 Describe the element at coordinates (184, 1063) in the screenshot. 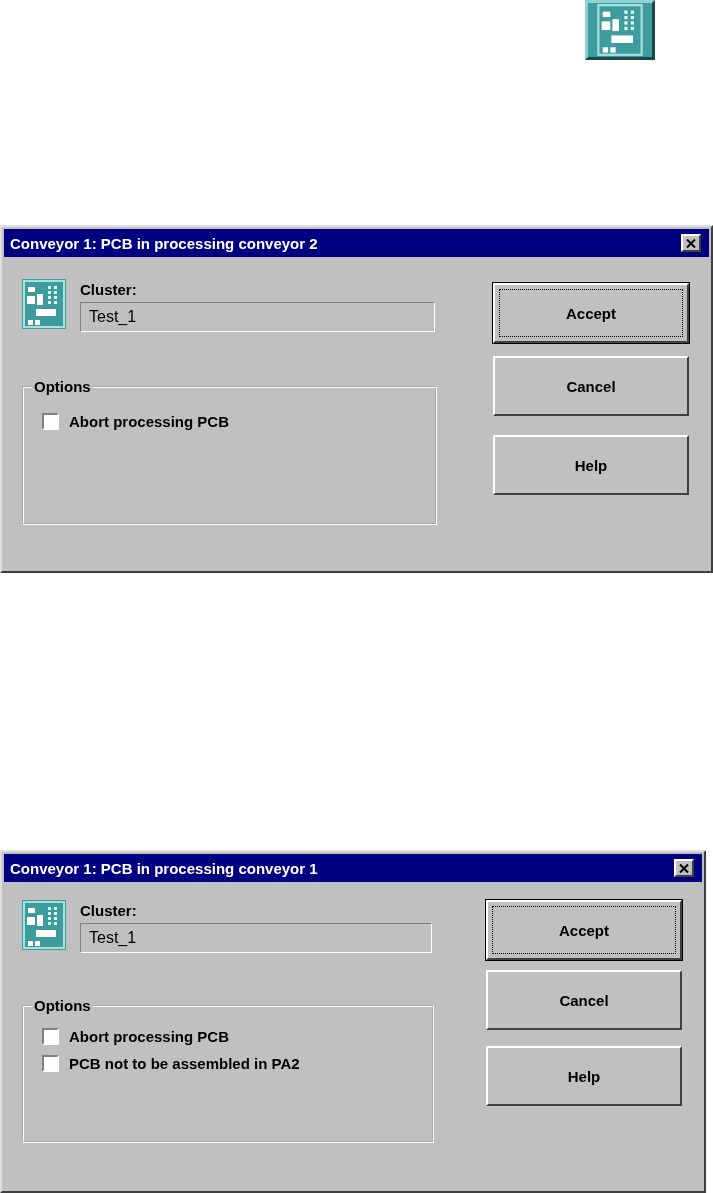

I see `checkbox-label: PCB not to be assembled in PA2` at that location.